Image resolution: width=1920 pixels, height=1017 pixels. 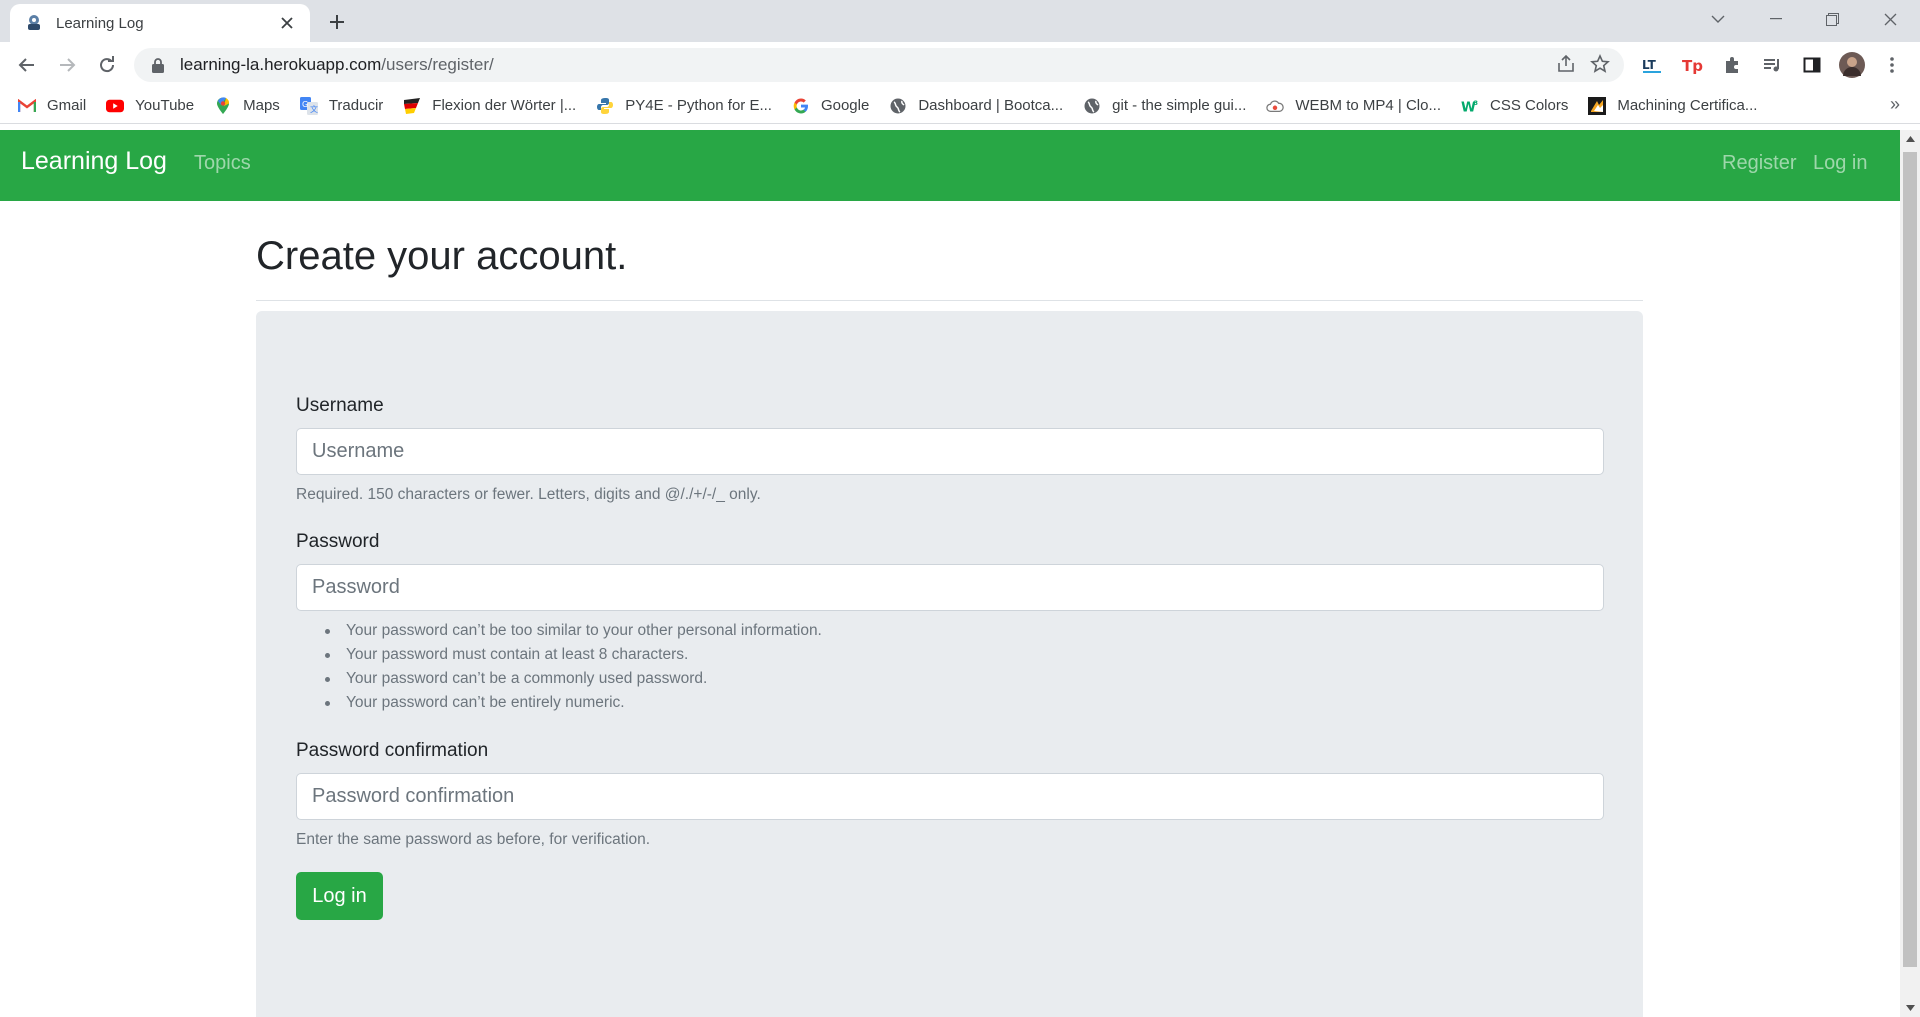 I want to click on svg-text: G, so click(x=305, y=104).